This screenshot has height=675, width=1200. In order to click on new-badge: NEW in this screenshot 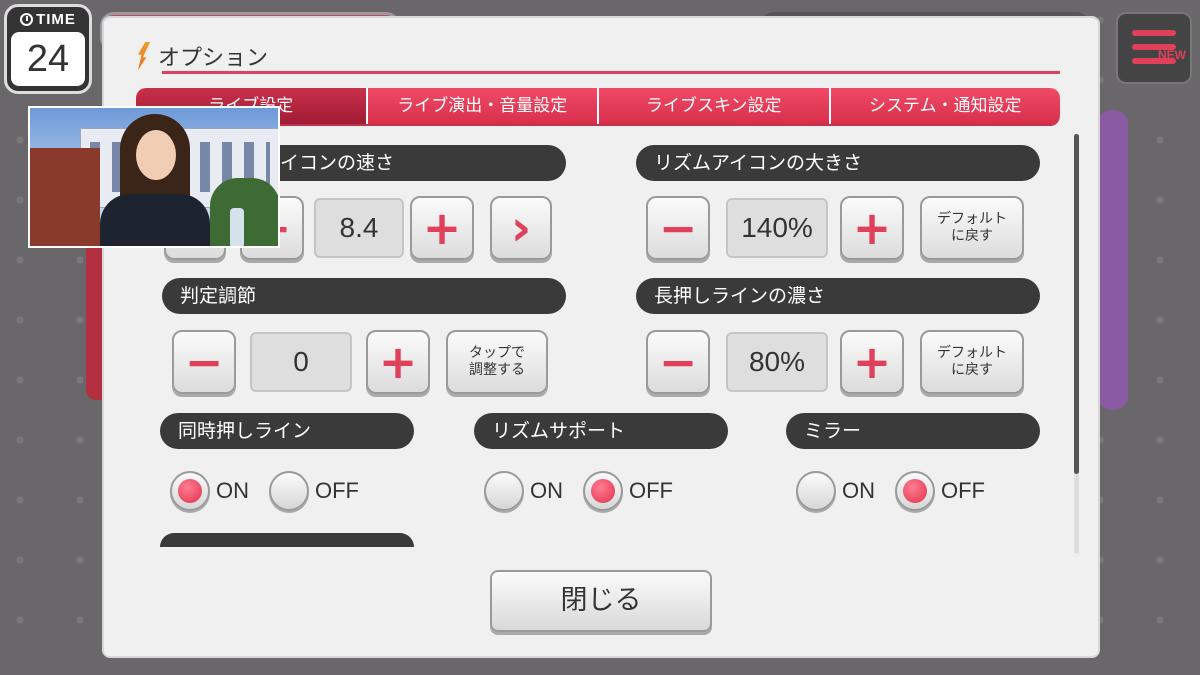, I will do `click(1172, 55)`.